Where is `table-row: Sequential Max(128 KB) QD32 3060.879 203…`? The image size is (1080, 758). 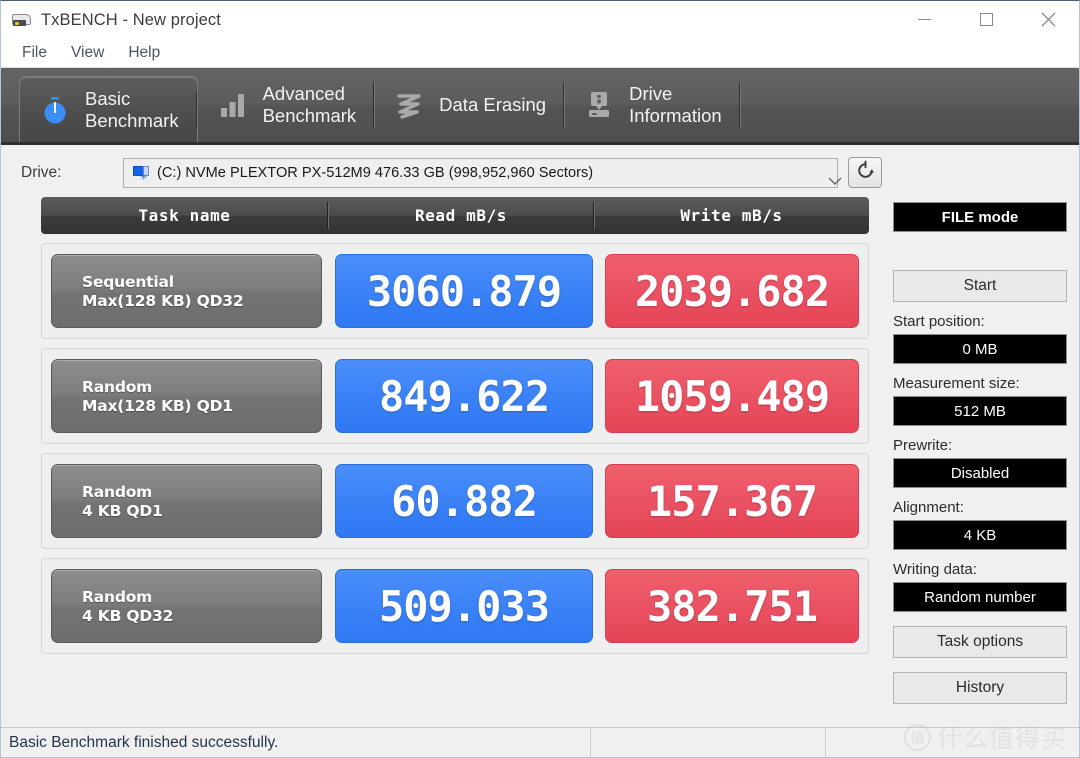 table-row: Sequential Max(128 KB) QD32 3060.879 203… is located at coordinates (455, 291).